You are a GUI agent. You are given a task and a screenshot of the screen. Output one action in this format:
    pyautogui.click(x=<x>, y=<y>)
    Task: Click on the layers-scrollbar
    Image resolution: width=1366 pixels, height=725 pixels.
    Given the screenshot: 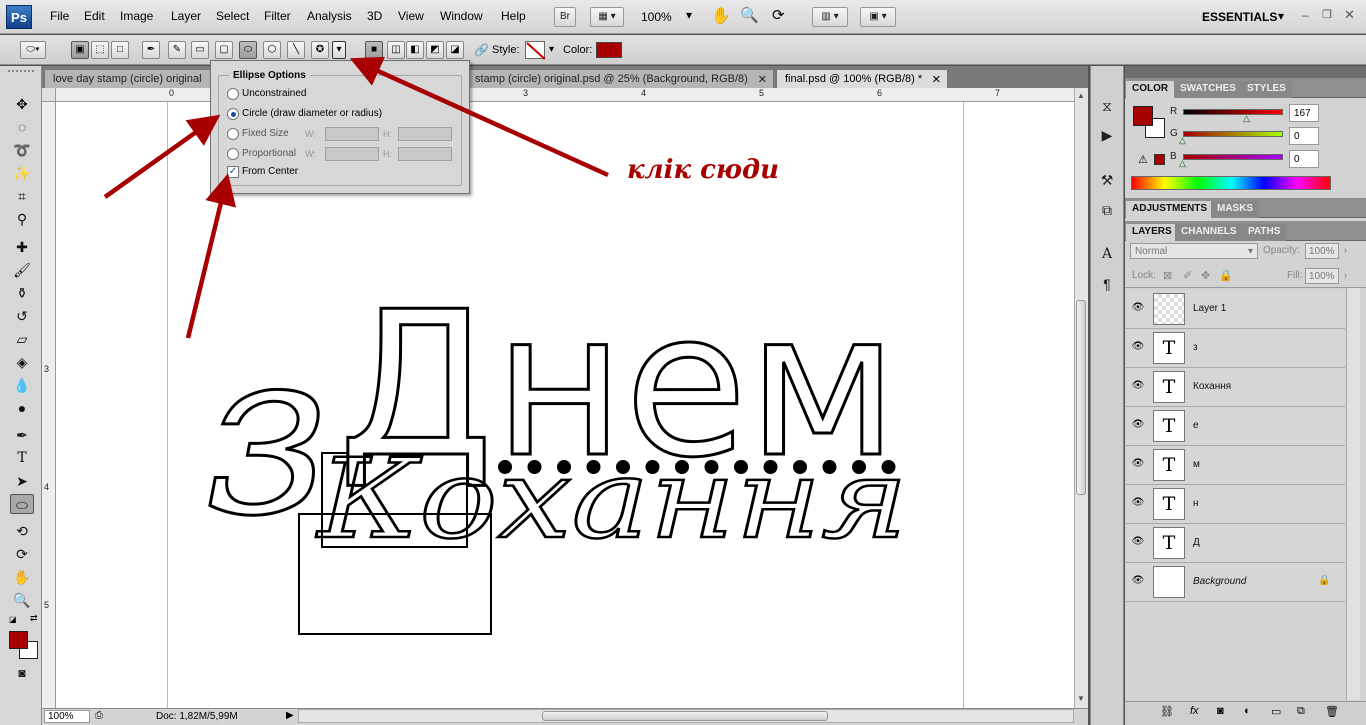 What is the action you would take?
    pyautogui.click(x=1353, y=494)
    